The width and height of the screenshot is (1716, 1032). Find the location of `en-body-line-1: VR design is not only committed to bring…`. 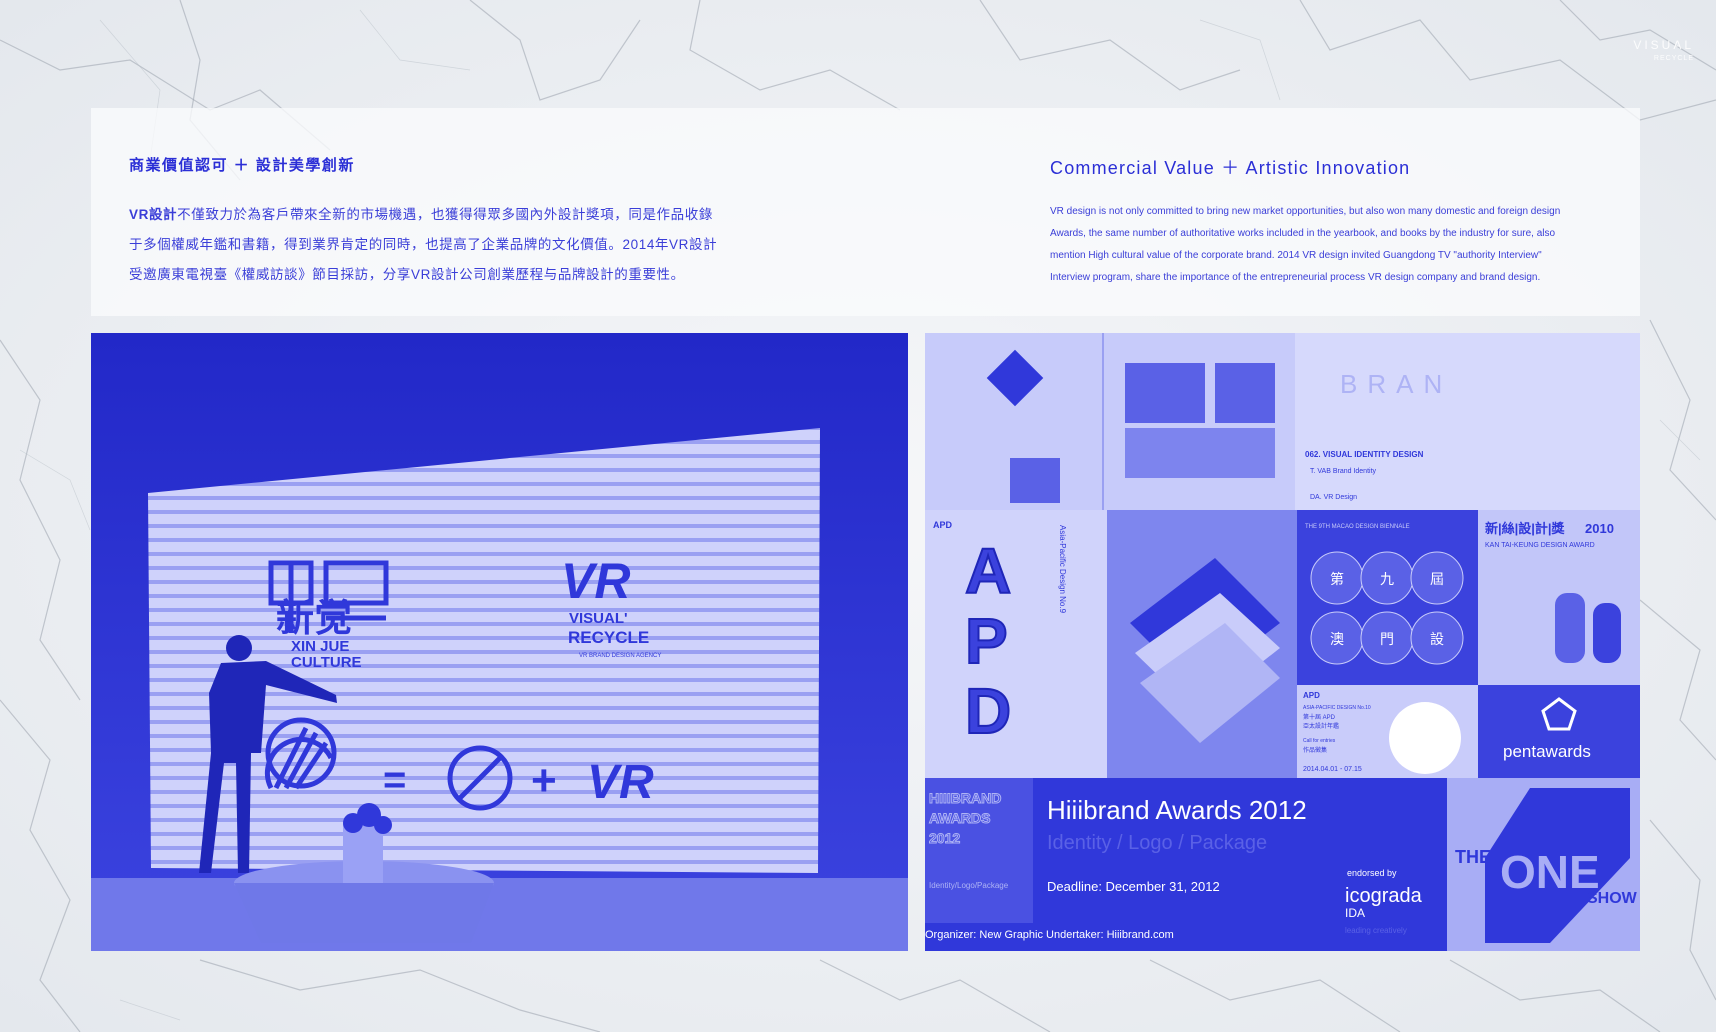

en-body-line-1: VR design is not only committed to bring… is located at coordinates (1305, 211).